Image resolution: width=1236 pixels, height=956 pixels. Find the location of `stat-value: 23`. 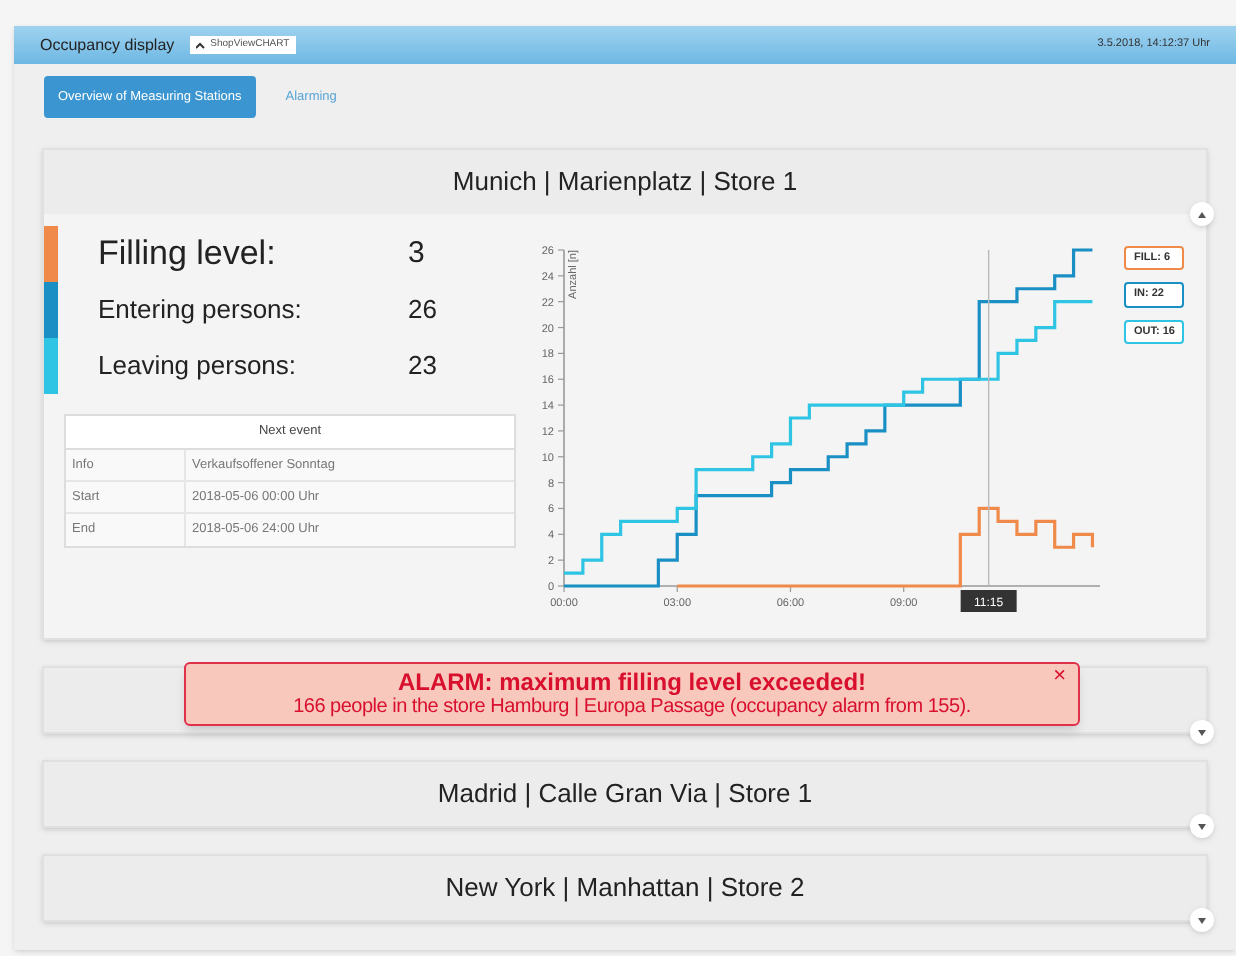

stat-value: 23 is located at coordinates (422, 366).